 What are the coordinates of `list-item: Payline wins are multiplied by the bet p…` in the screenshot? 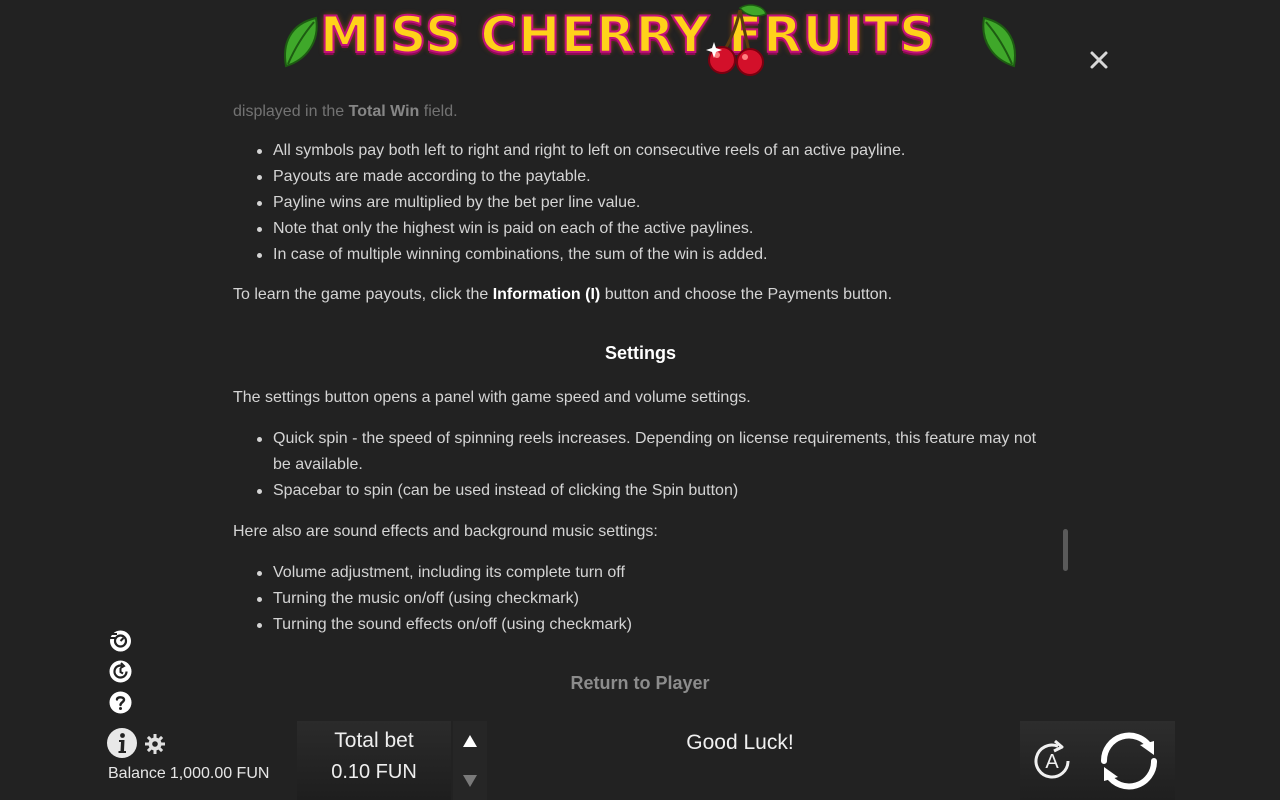 It's located at (648, 203).